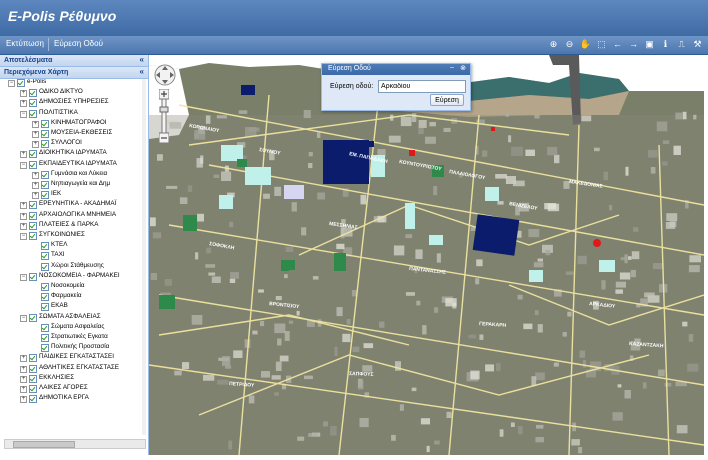  Describe the element at coordinates (78, 43) in the screenshot. I see `find-street-menu: Εύρεση Οδού` at that location.